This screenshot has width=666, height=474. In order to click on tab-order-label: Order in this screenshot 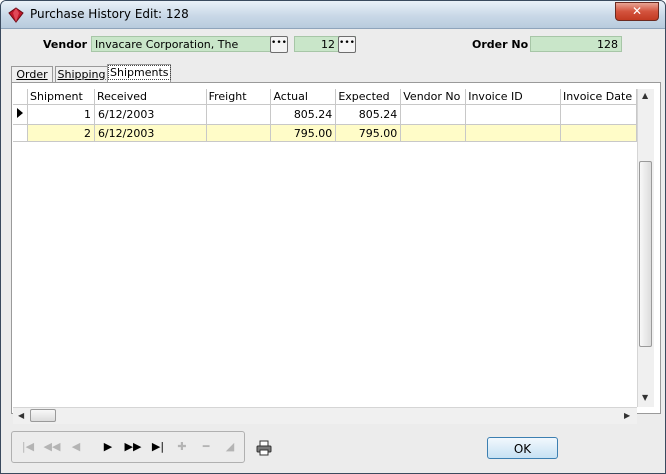, I will do `click(32, 74)`.